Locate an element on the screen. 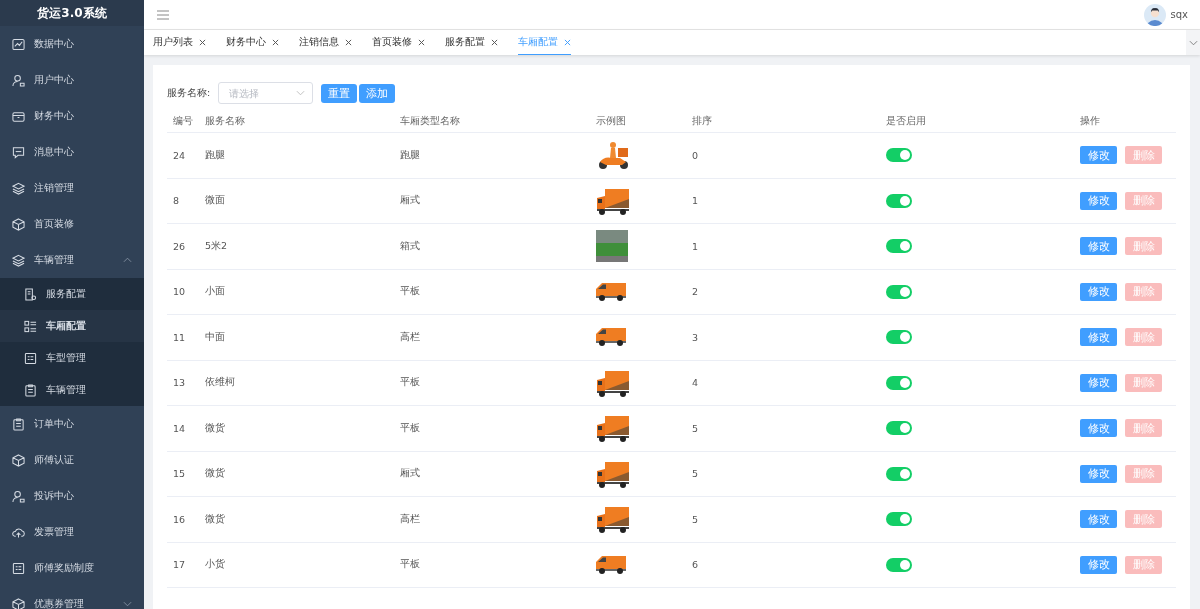 The image size is (1200, 609). avatar-icon is located at coordinates (1154, 14).